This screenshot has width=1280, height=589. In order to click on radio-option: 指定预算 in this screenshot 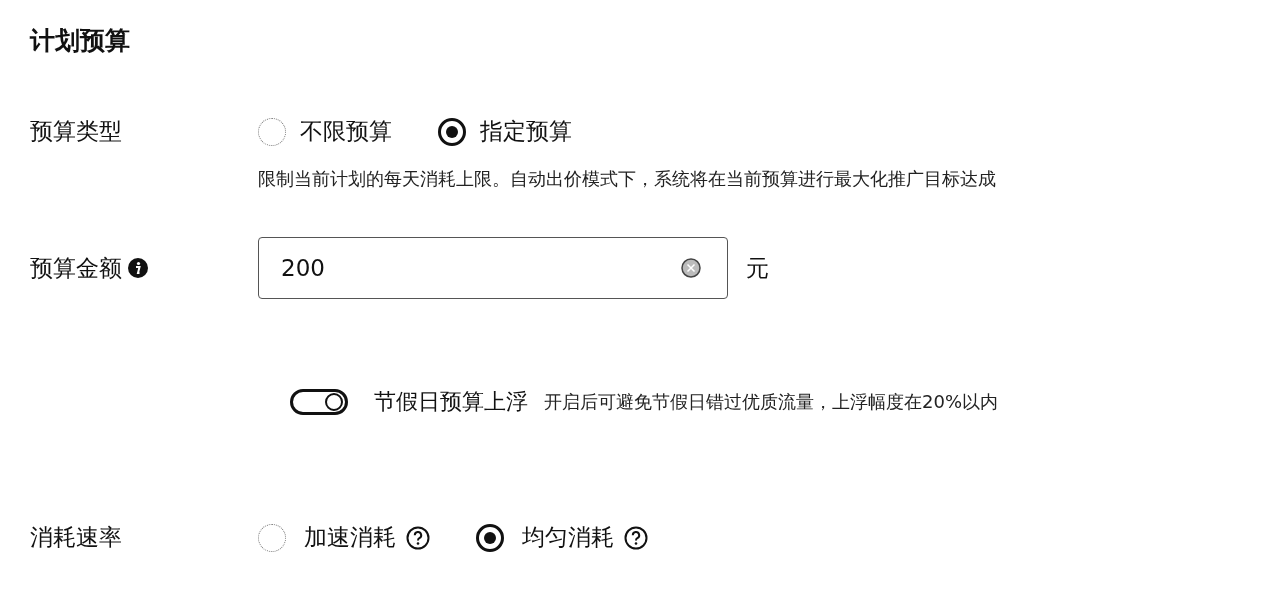, I will do `click(505, 131)`.